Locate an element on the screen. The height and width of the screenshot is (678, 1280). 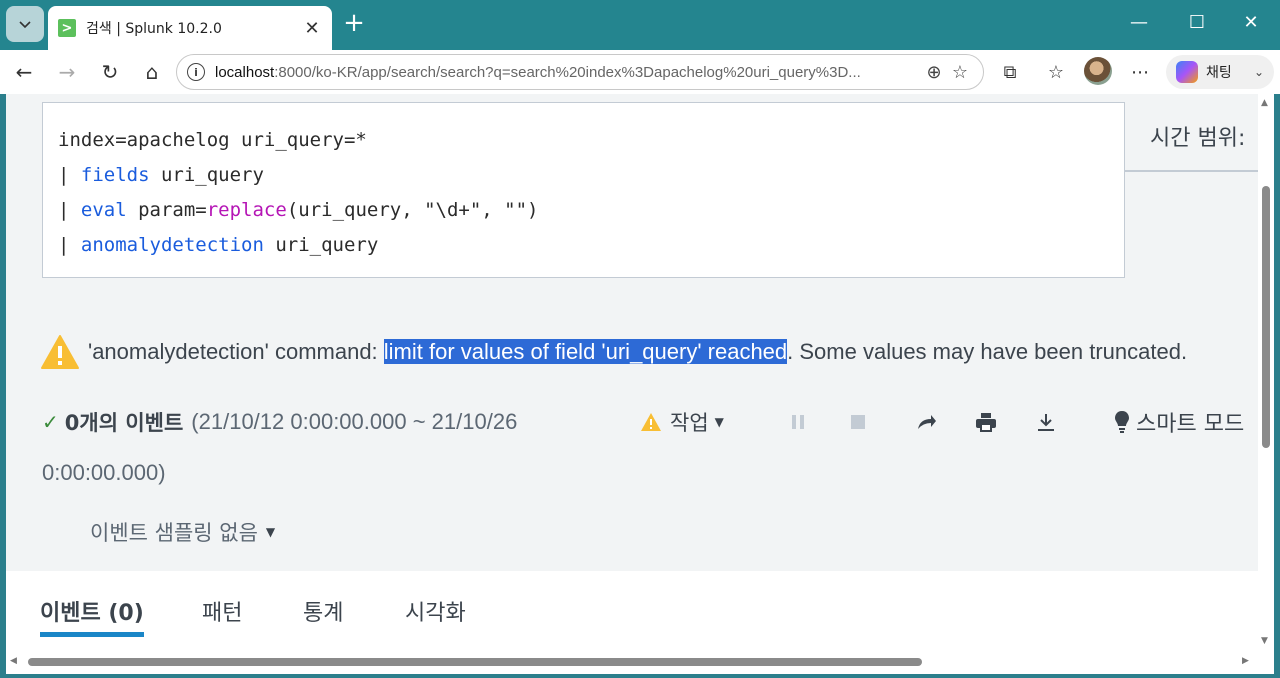
splunk-favicon-icon: > is located at coordinates (67, 28).